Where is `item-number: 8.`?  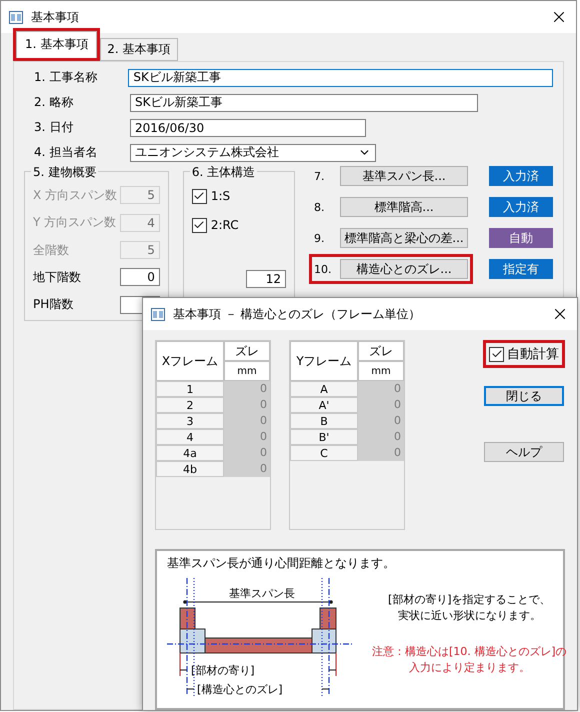
item-number: 8. is located at coordinates (320, 207).